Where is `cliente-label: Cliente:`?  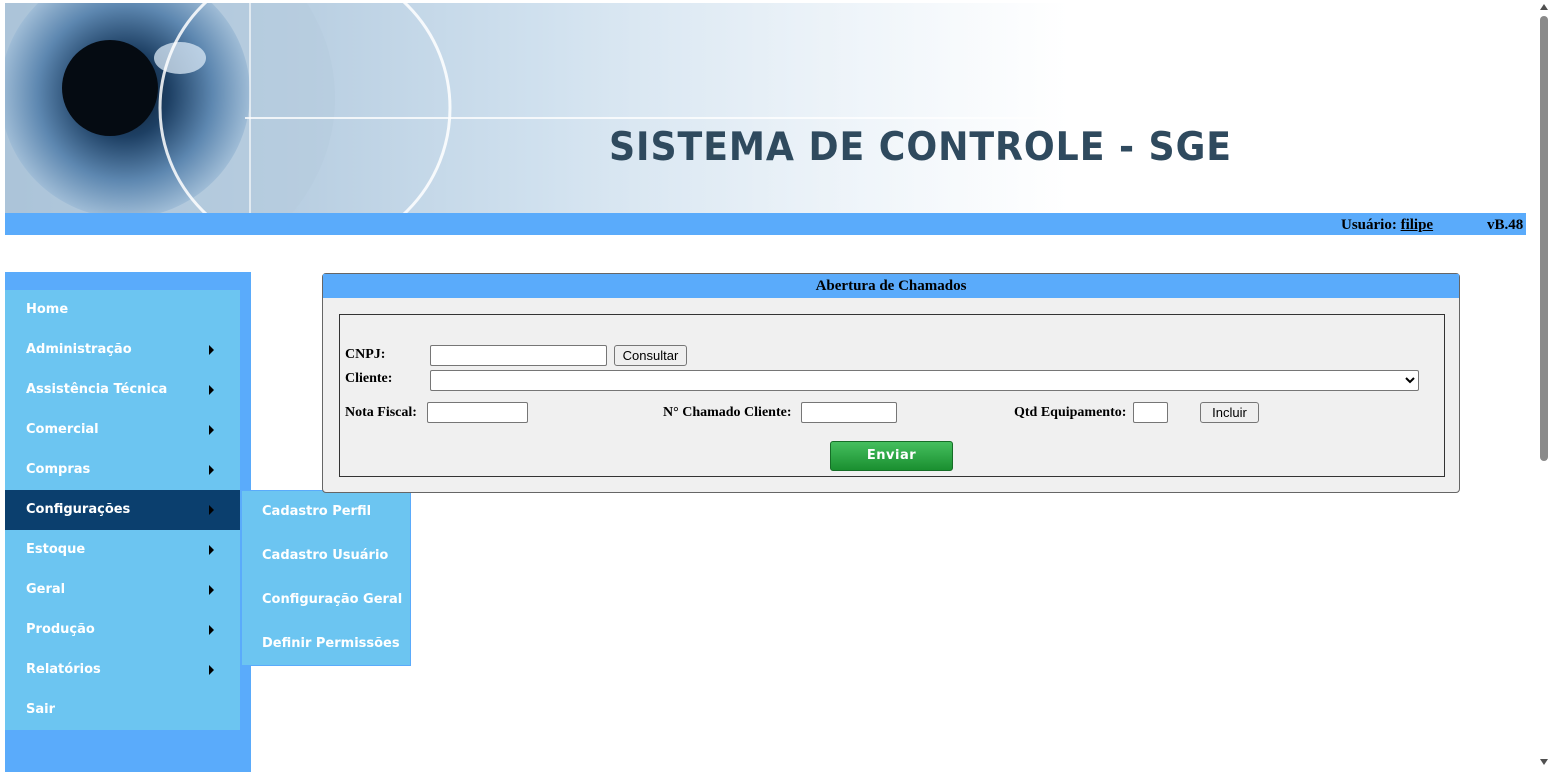
cliente-label: Cliente: is located at coordinates (369, 378).